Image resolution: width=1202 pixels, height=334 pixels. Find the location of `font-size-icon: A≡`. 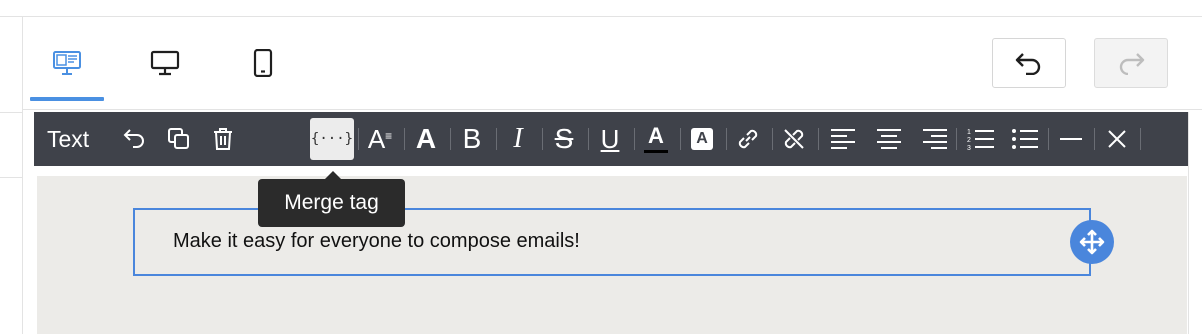

font-size-icon: A≡ is located at coordinates (380, 138).